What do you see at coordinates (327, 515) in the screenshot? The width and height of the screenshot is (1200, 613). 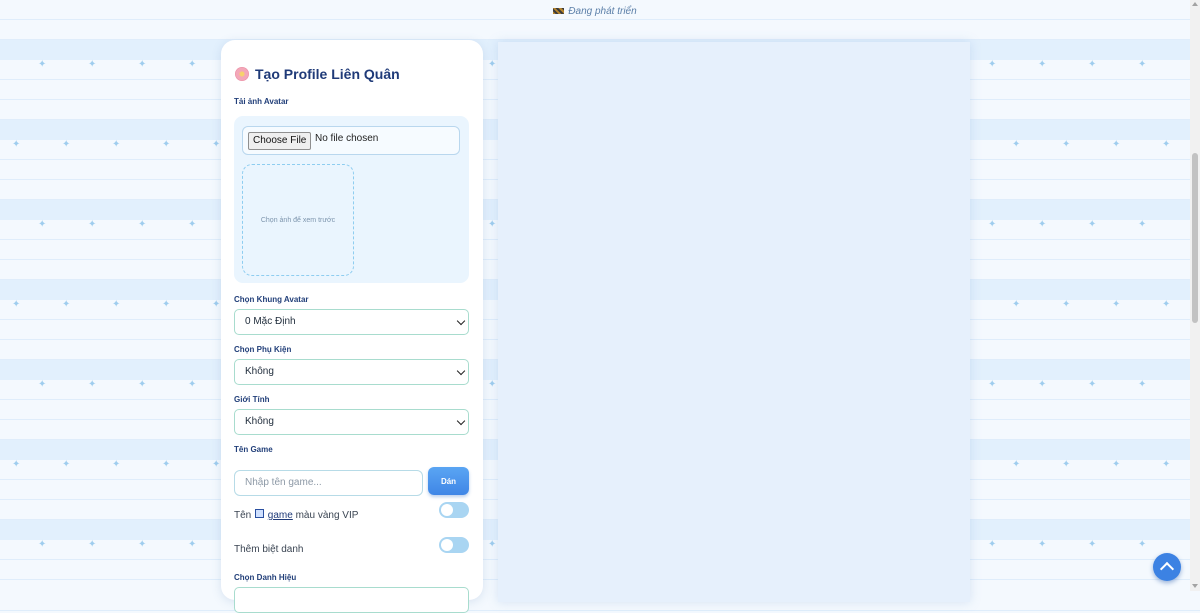 I see `vip-name-suffix: màu vàng VIP` at bounding box center [327, 515].